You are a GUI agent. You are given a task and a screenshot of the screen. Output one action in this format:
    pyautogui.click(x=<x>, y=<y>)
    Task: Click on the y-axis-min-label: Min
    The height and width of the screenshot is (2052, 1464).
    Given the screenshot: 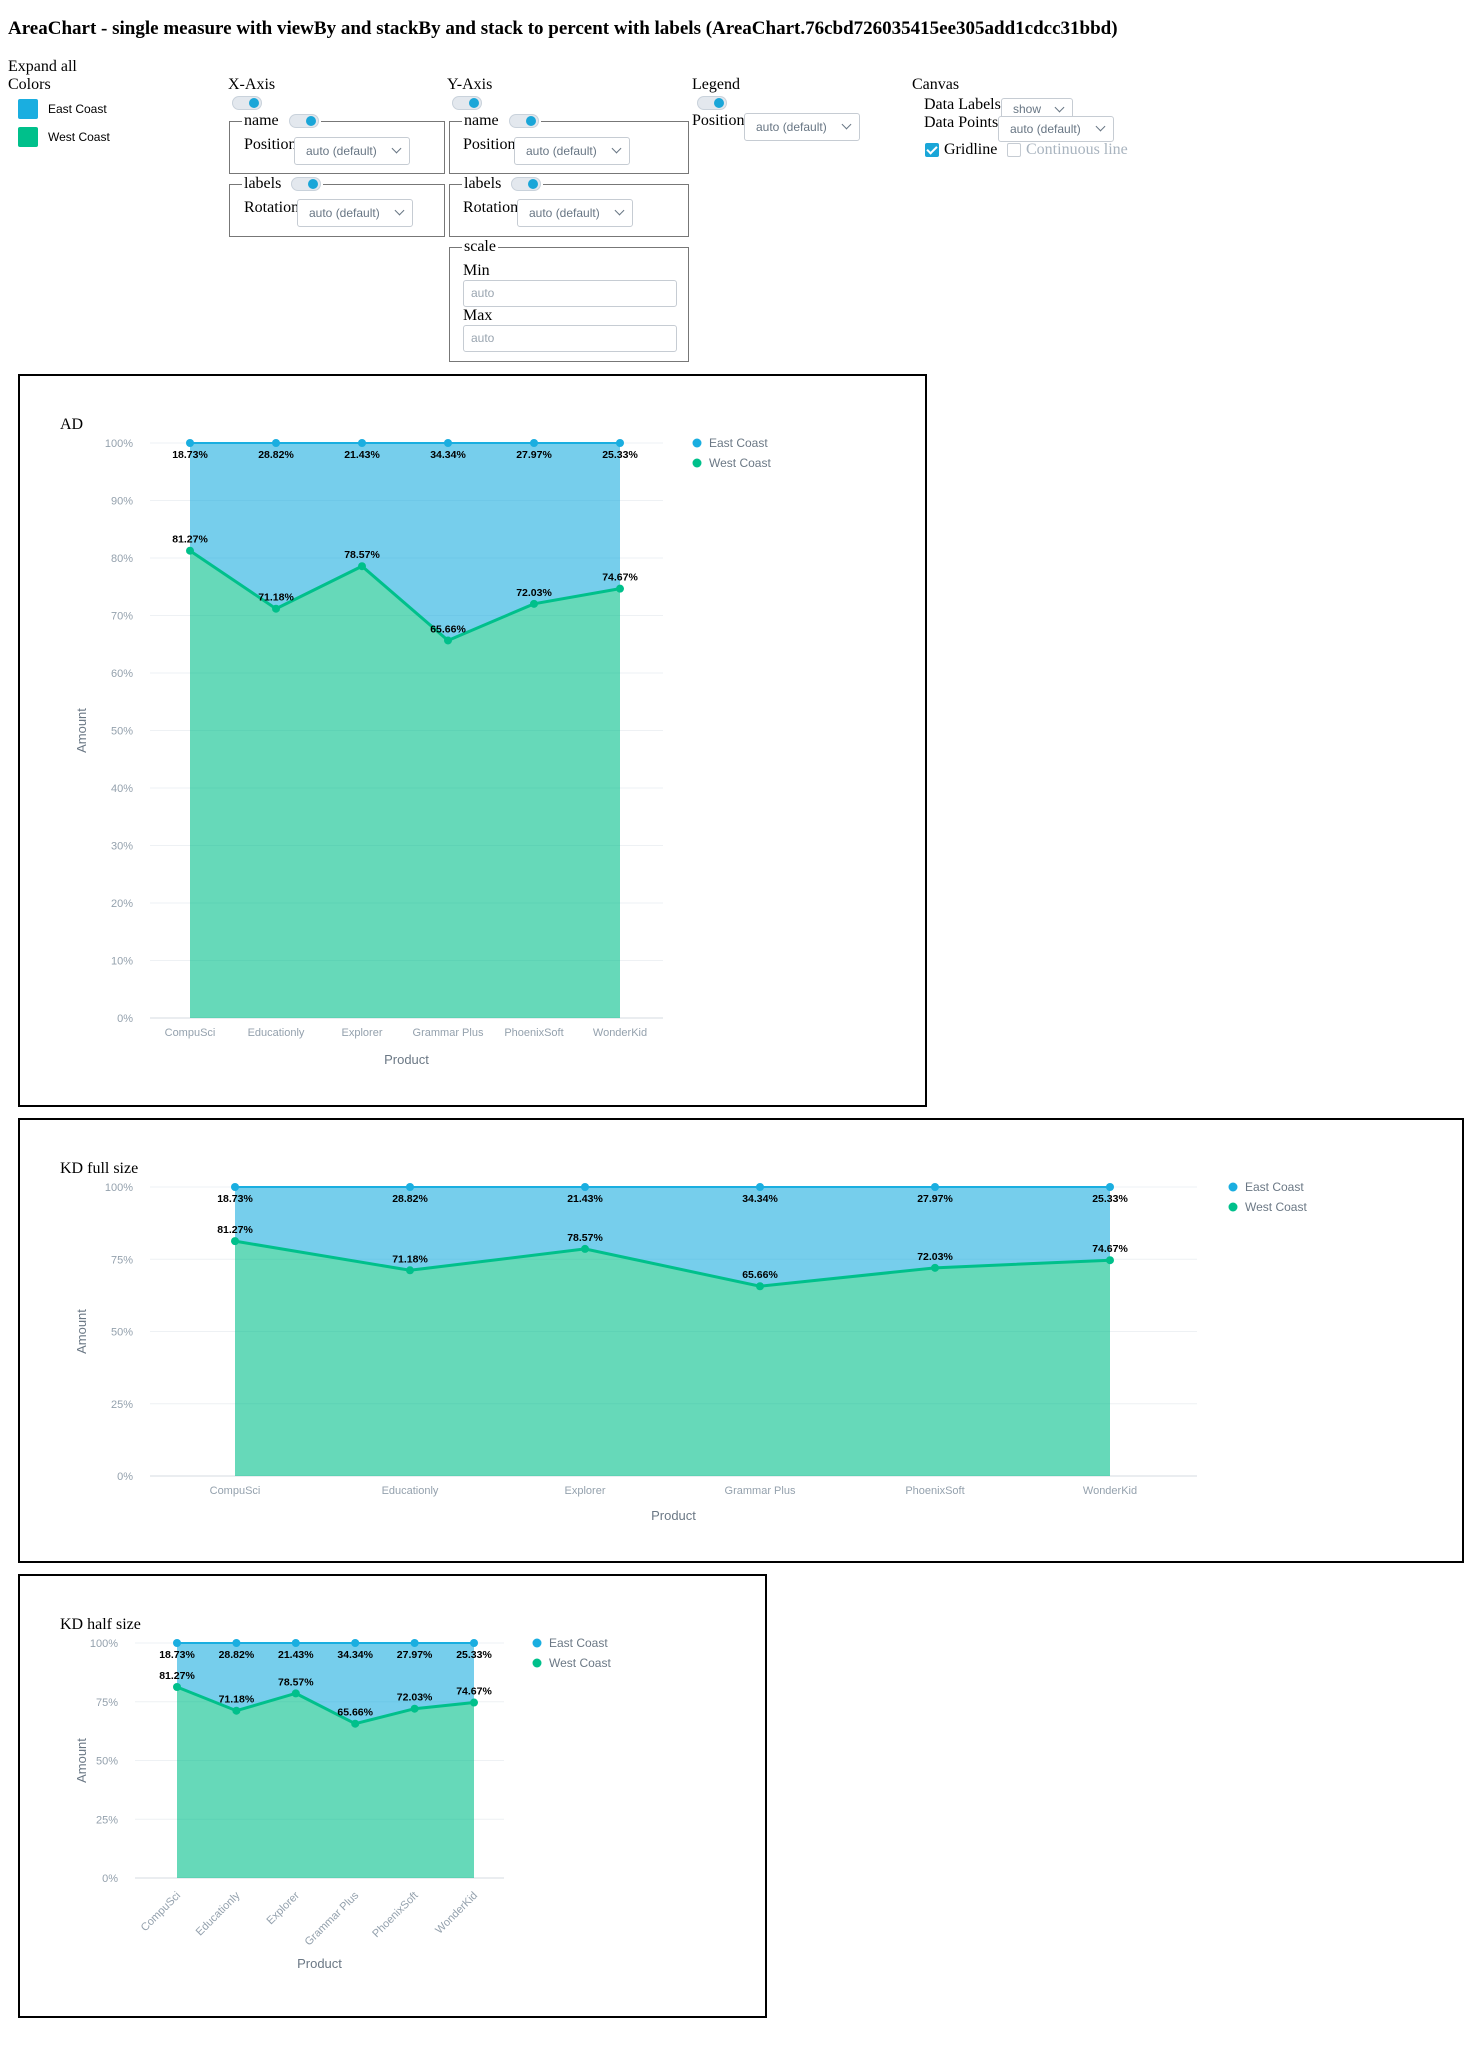 What is the action you would take?
    pyautogui.click(x=476, y=270)
    